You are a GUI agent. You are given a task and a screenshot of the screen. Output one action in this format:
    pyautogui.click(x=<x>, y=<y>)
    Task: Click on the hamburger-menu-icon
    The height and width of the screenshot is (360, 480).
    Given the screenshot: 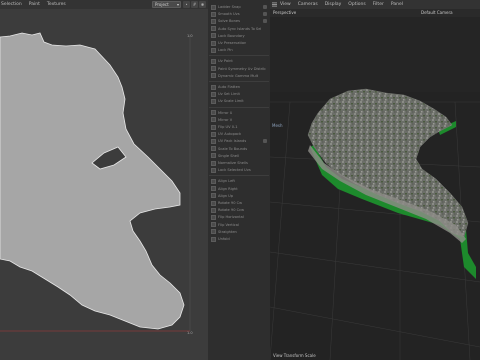 What is the action you would take?
    pyautogui.click(x=274, y=4)
    